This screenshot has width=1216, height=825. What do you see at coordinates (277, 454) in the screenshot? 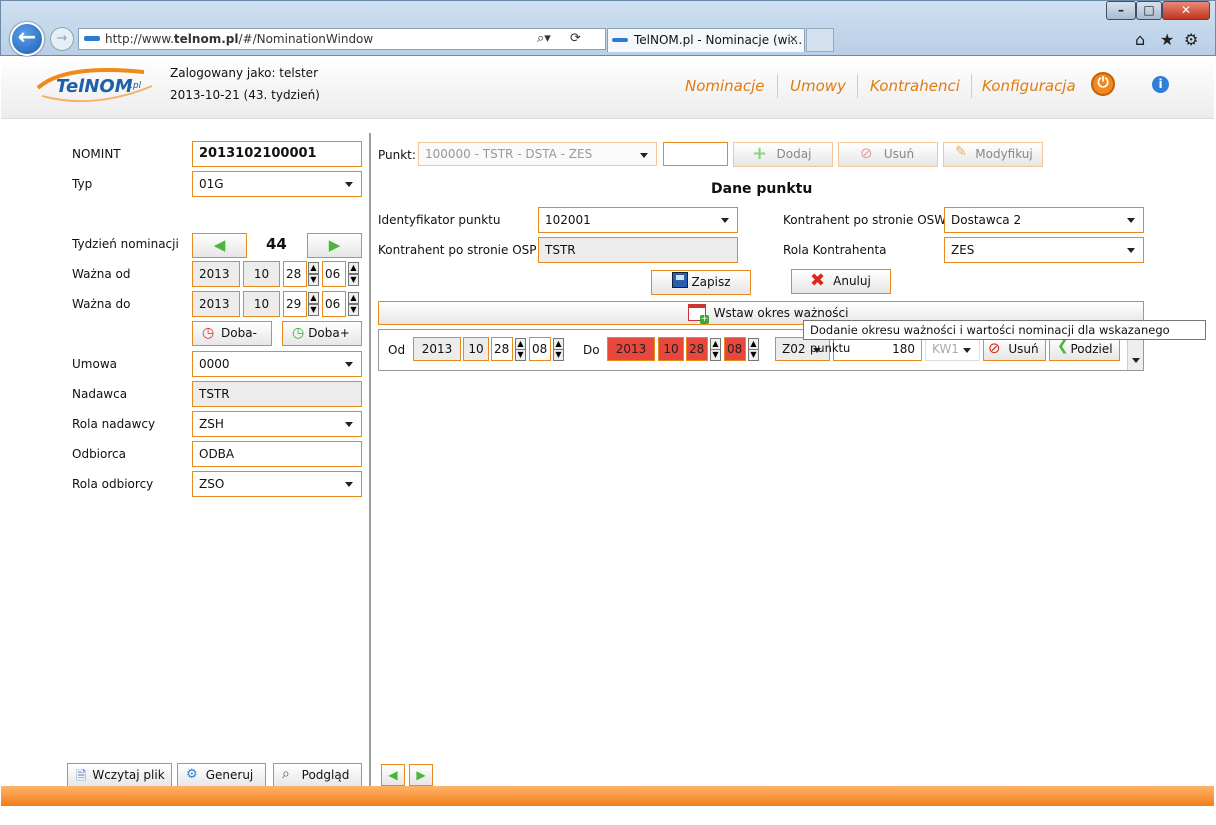
I see `odbiorca-field: ODBA` at bounding box center [277, 454].